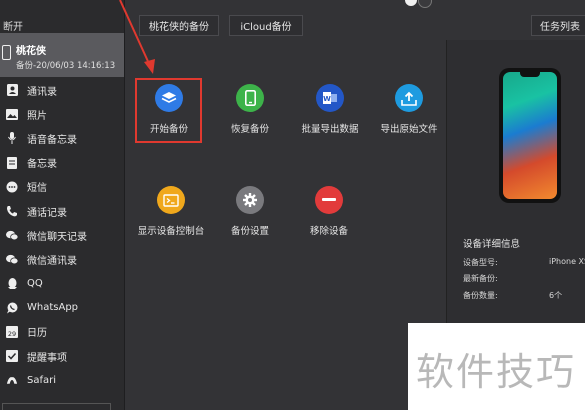 This screenshot has width=585, height=410. What do you see at coordinates (52, 140) in the screenshot?
I see `sidebar-item-label: 语音备忘录` at bounding box center [52, 140].